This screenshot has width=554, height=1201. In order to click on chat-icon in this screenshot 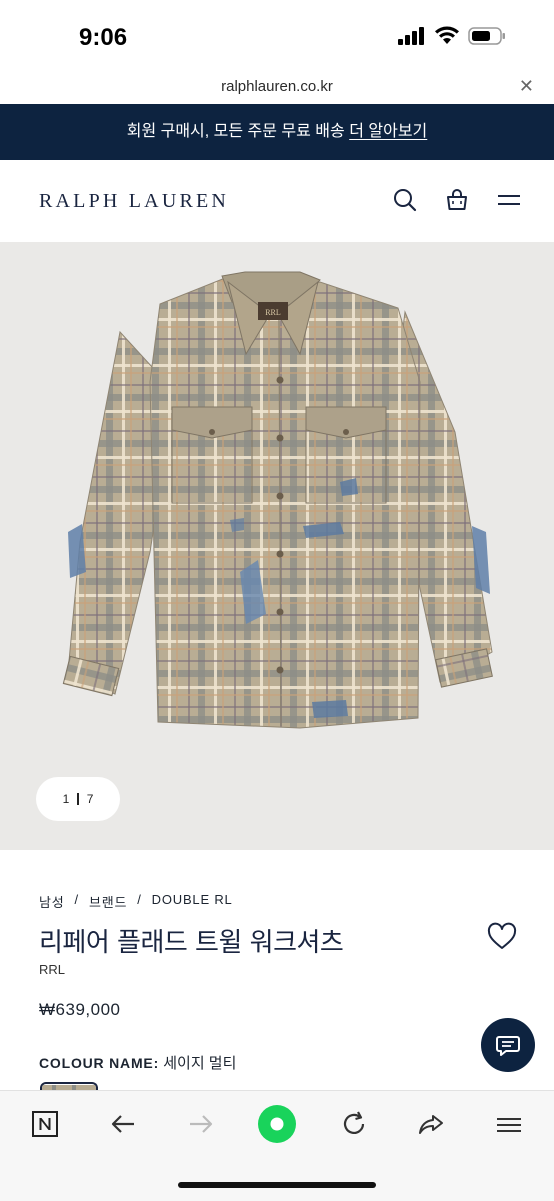, I will do `click(508, 1046)`.